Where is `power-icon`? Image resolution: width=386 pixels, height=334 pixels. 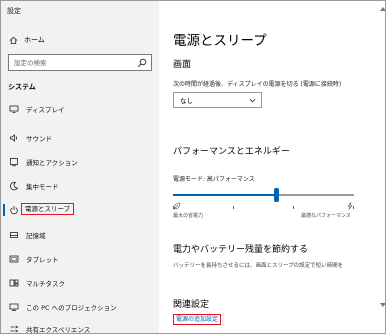
power-icon is located at coordinates (14, 210).